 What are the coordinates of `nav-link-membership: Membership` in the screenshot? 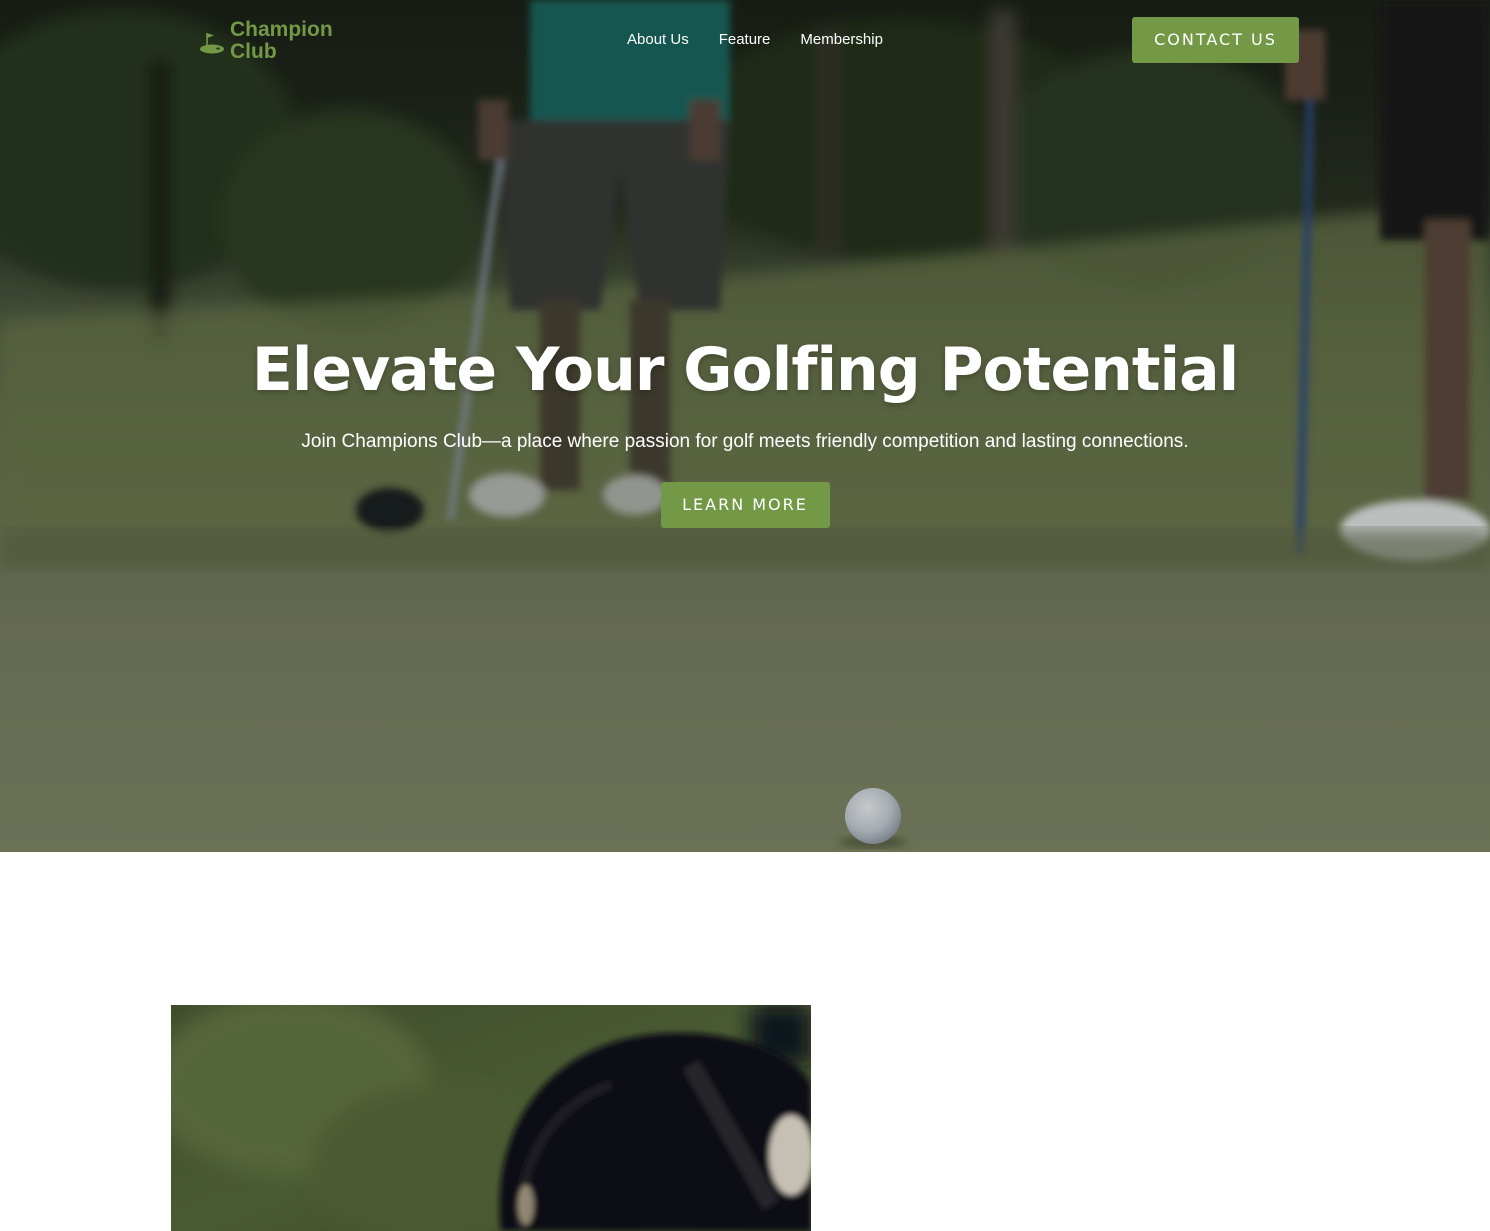 It's located at (841, 40).